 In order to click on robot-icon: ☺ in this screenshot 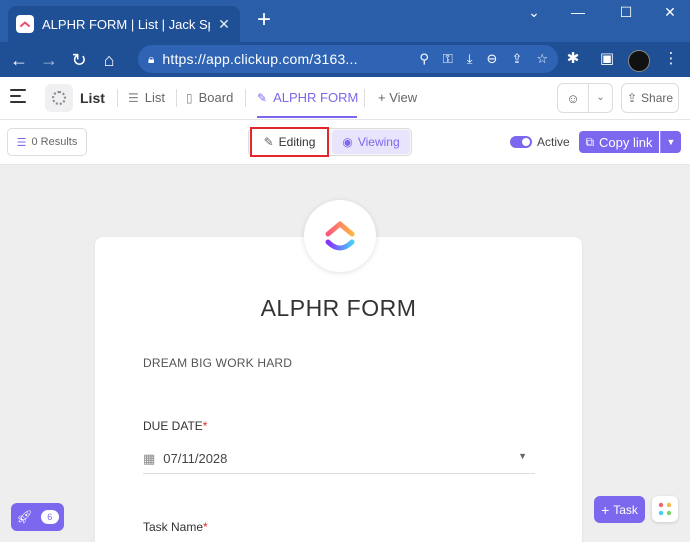, I will do `click(573, 98)`.